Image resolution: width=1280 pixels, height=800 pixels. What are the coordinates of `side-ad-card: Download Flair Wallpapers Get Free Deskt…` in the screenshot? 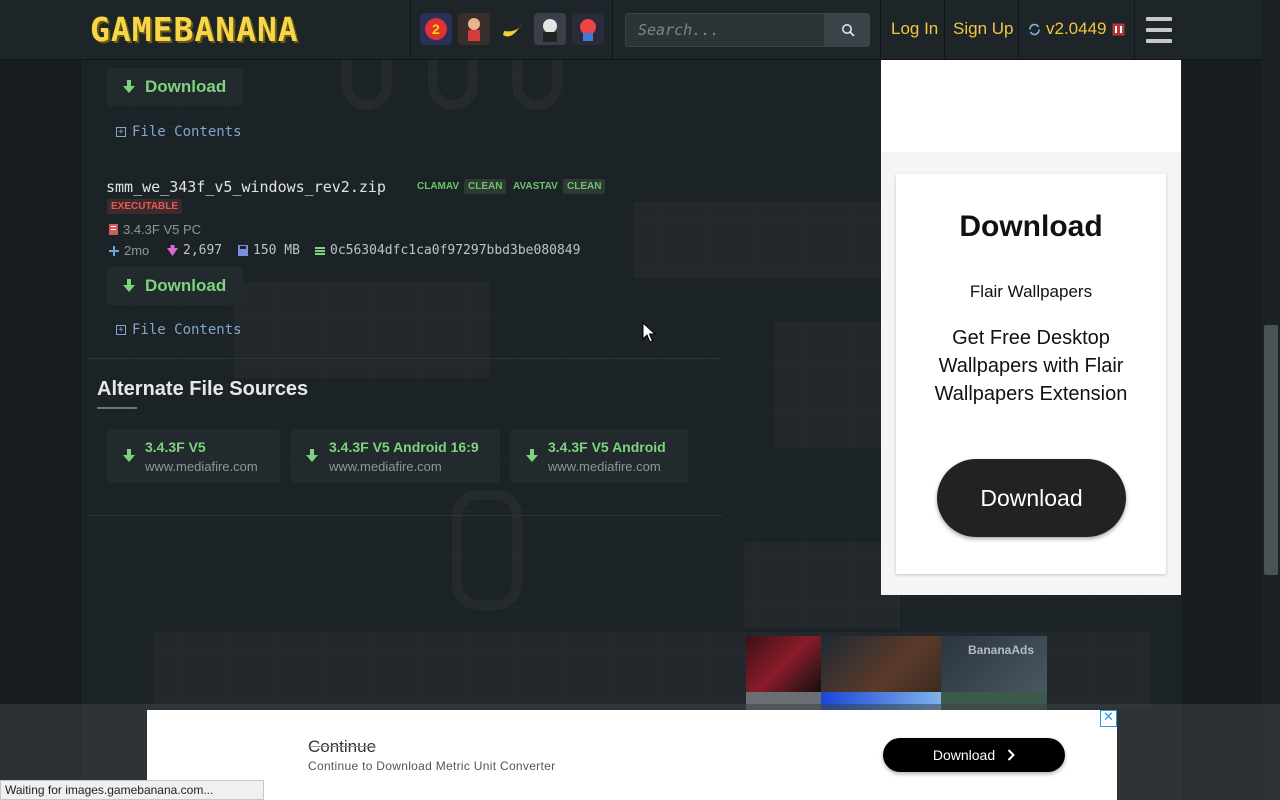 It's located at (1031, 374).